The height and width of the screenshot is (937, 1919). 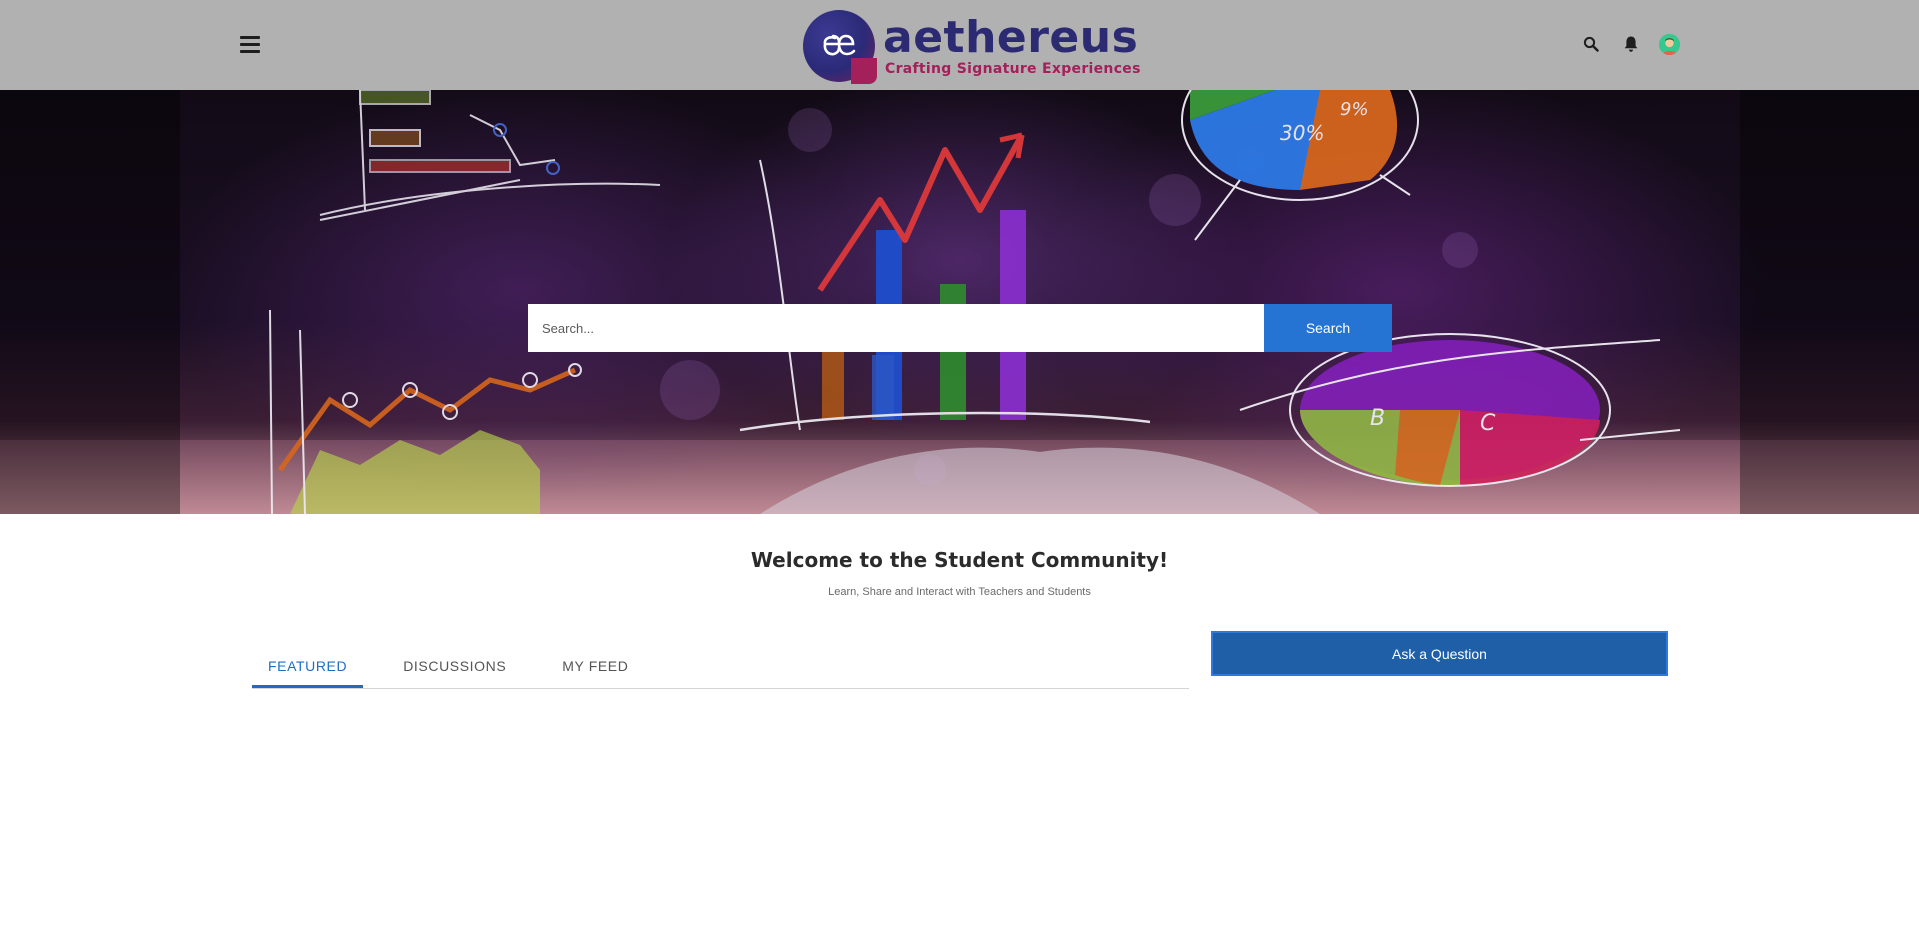 What do you see at coordinates (595, 669) in the screenshot?
I see `tab-my-feed: MY FEED` at bounding box center [595, 669].